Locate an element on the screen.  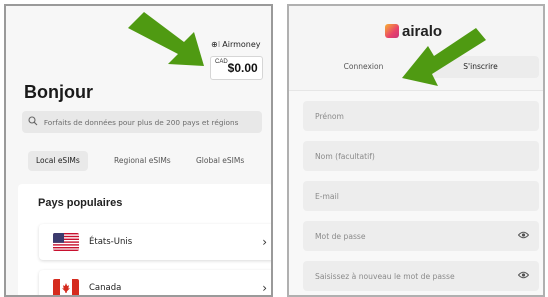
last-name-field is located at coordinates (421, 156).